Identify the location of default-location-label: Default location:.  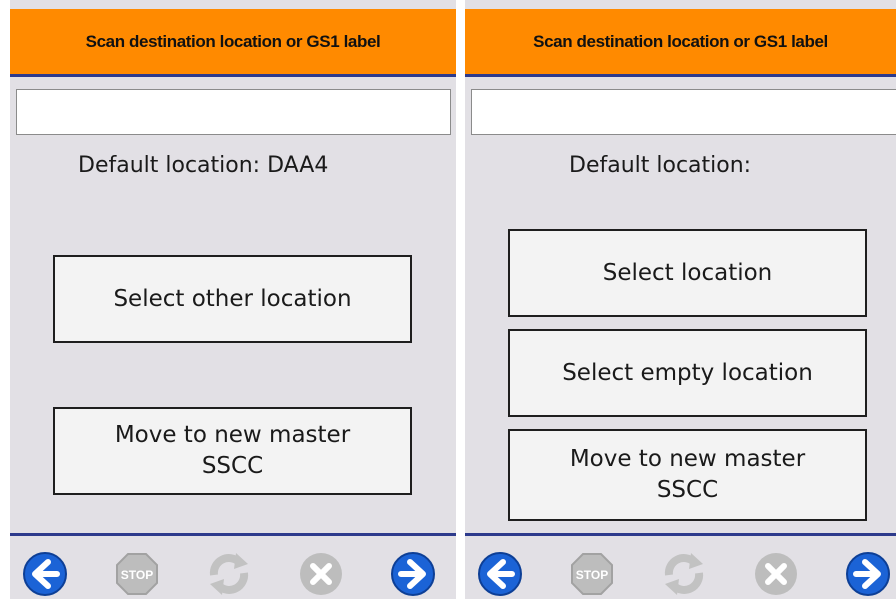
(660, 165).